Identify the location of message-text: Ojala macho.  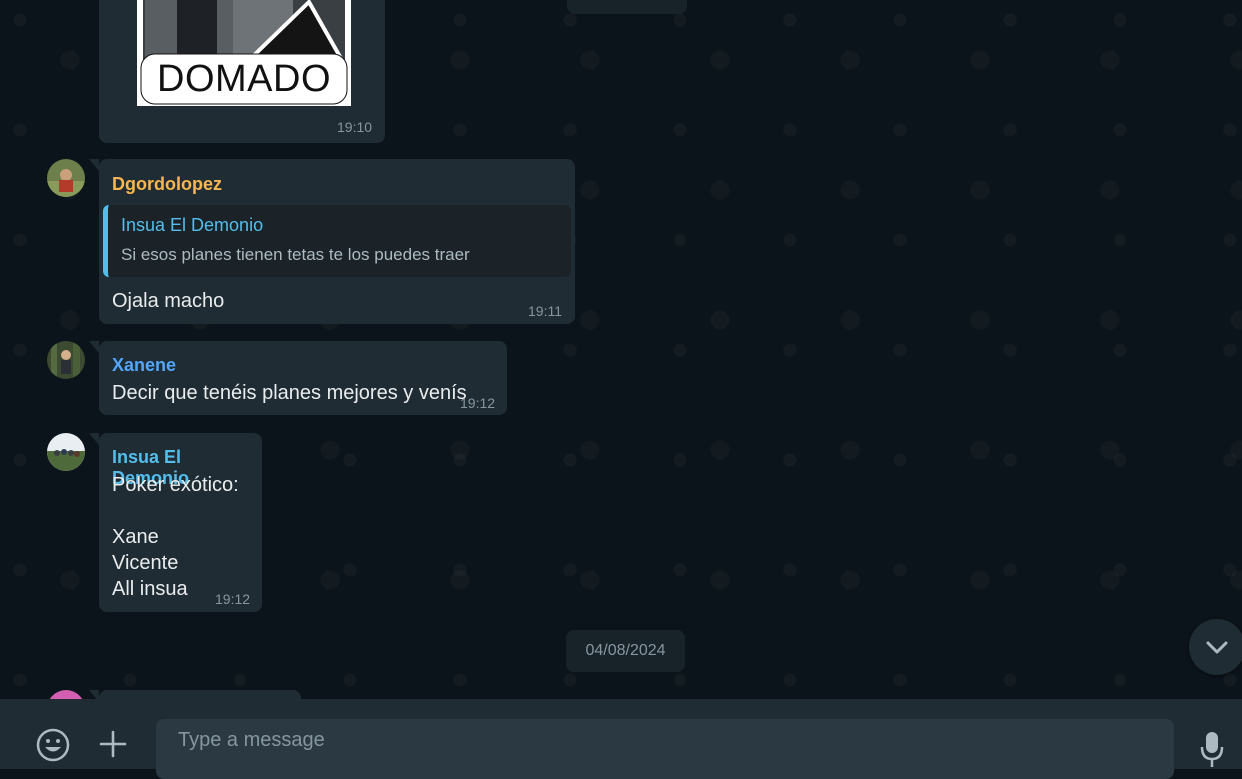
(168, 301).